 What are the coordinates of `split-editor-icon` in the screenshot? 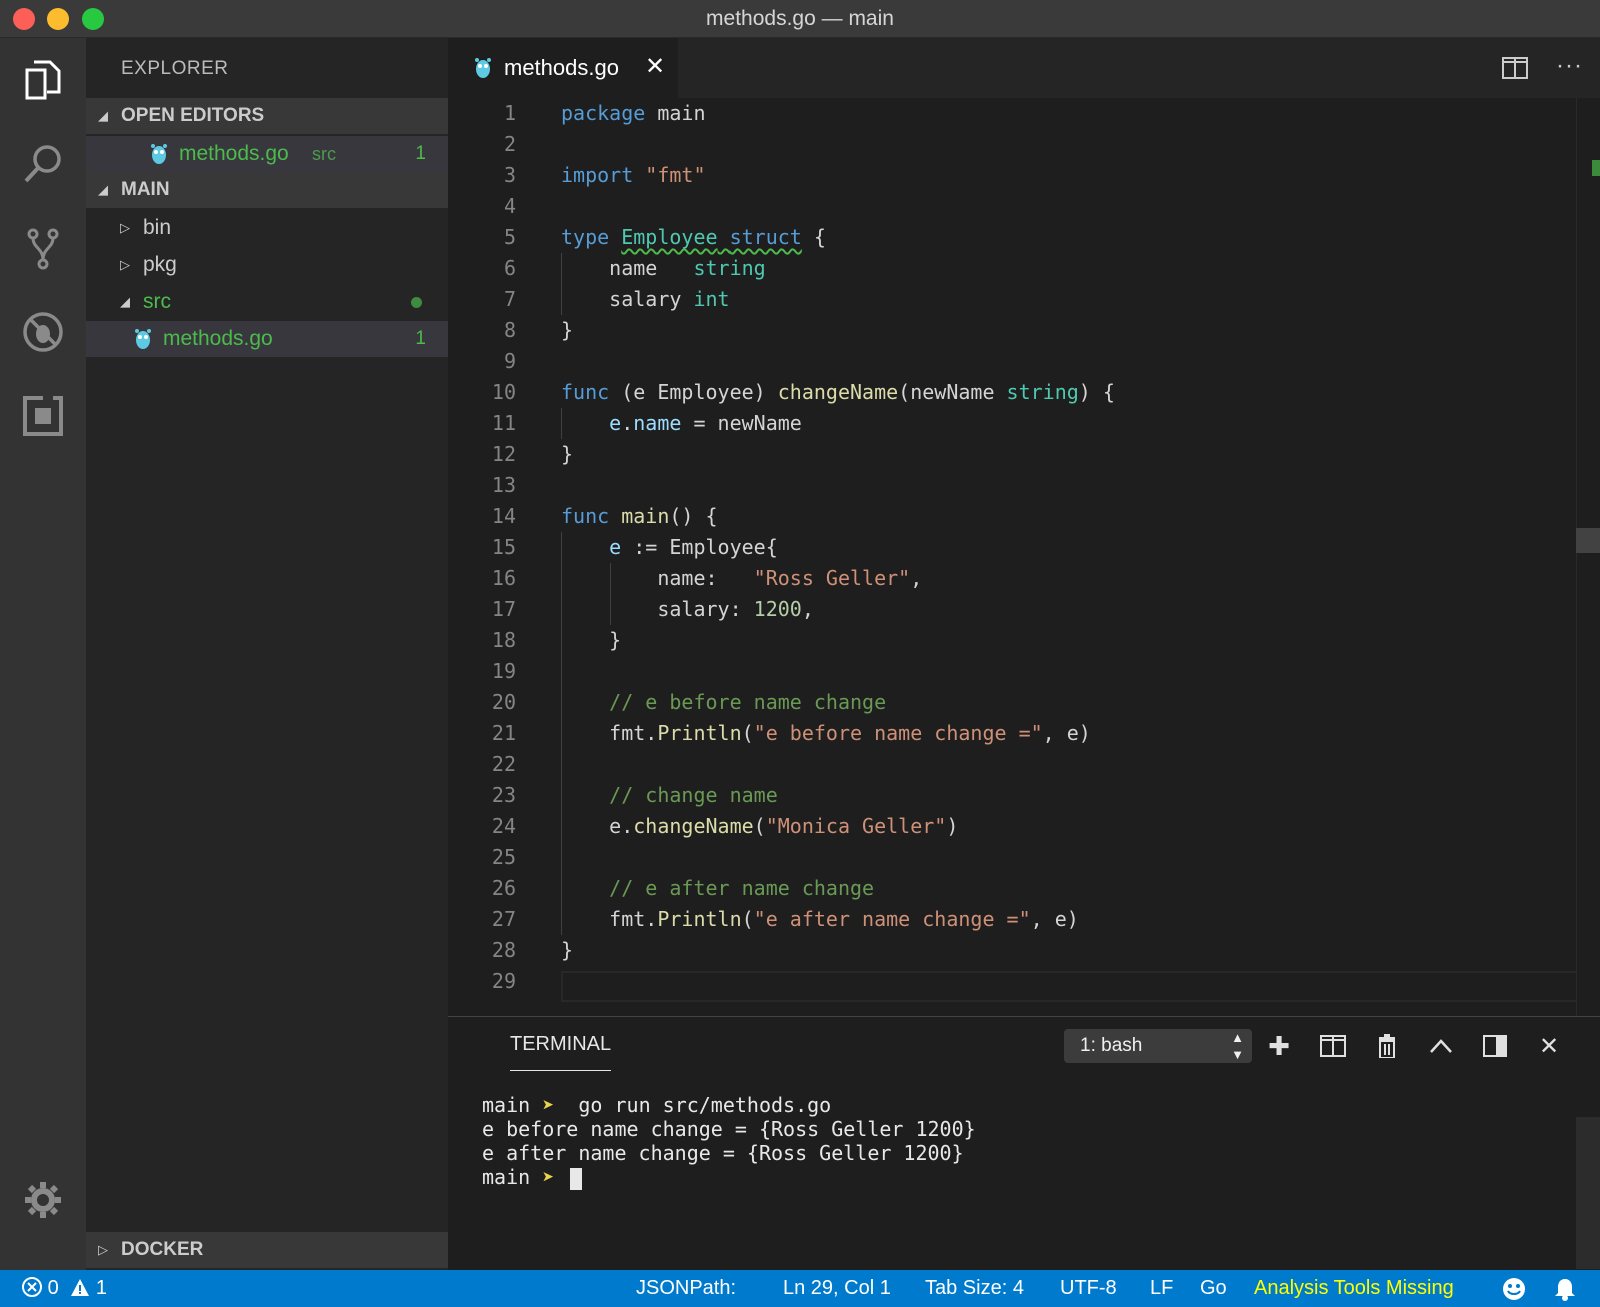 It's located at (1515, 68).